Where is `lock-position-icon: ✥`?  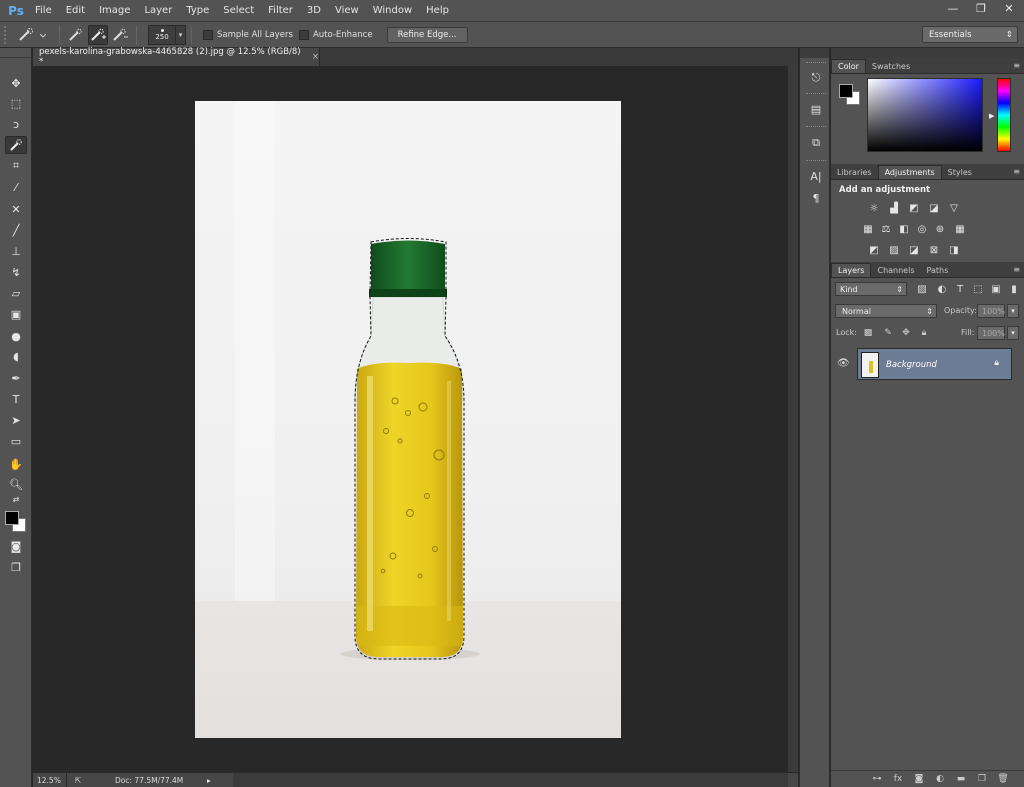 lock-position-icon: ✥ is located at coordinates (906, 333).